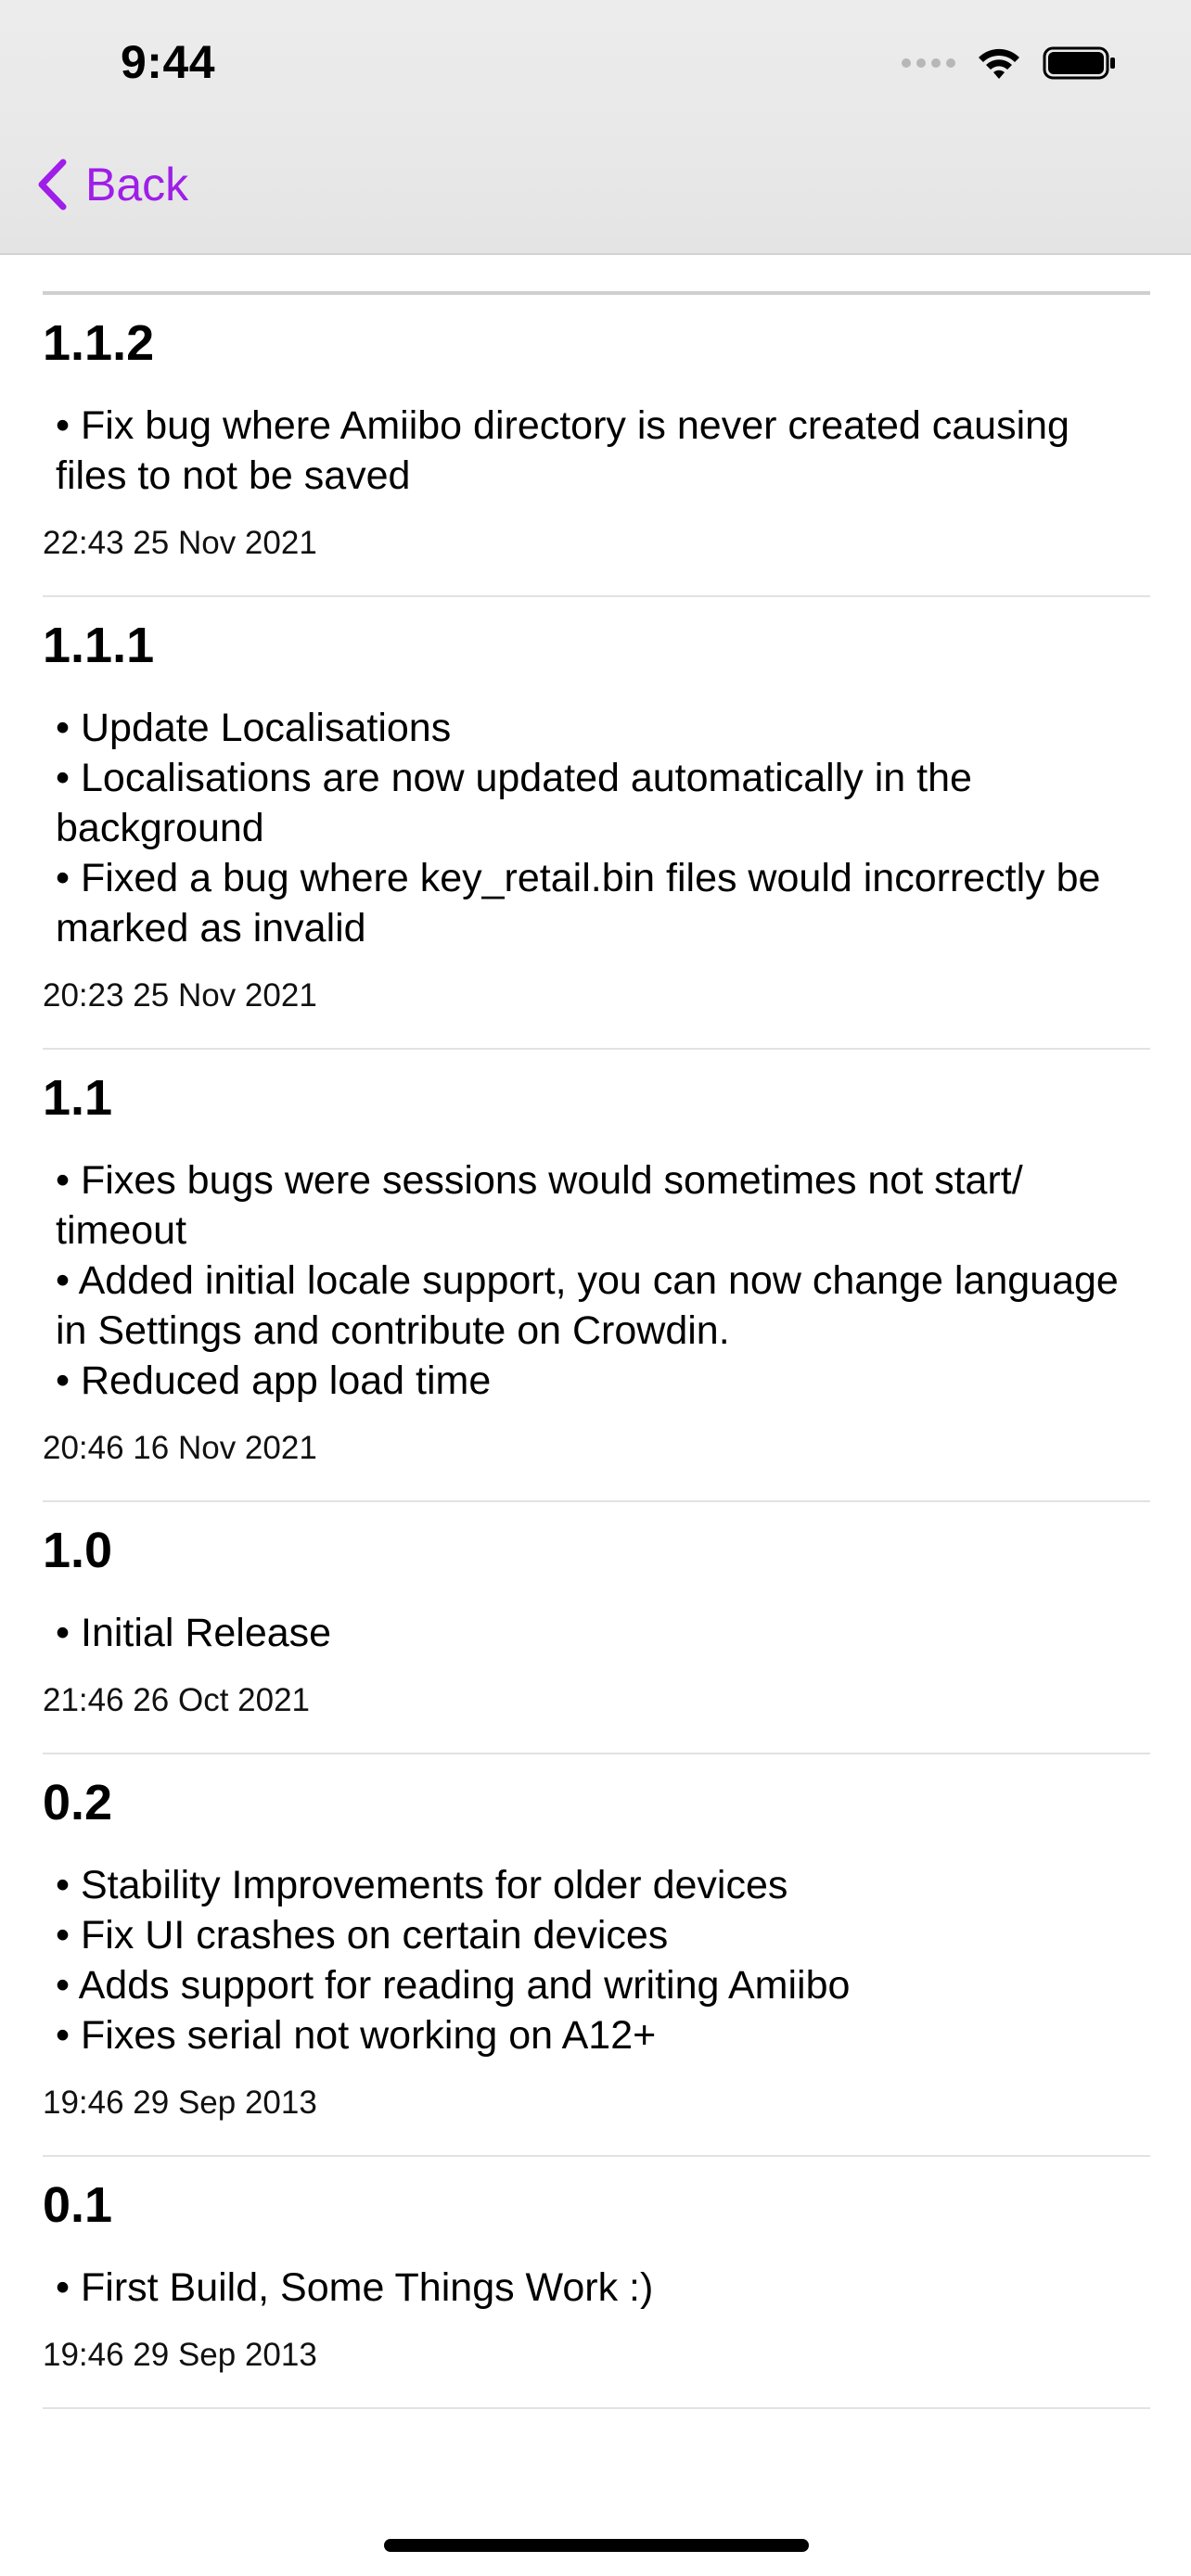  I want to click on home-indicator, so click(597, 2545).